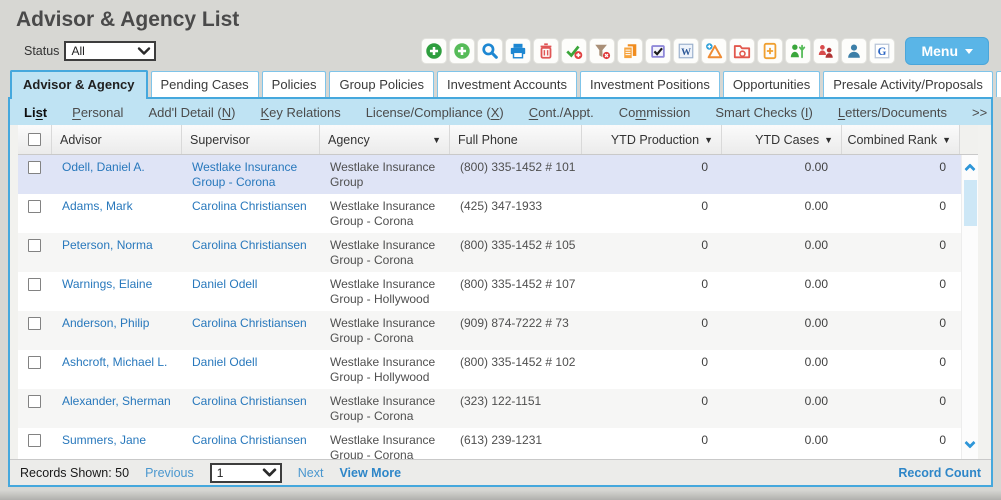  Describe the element at coordinates (939, 473) in the screenshot. I see `record-count-button: Record Count` at that location.